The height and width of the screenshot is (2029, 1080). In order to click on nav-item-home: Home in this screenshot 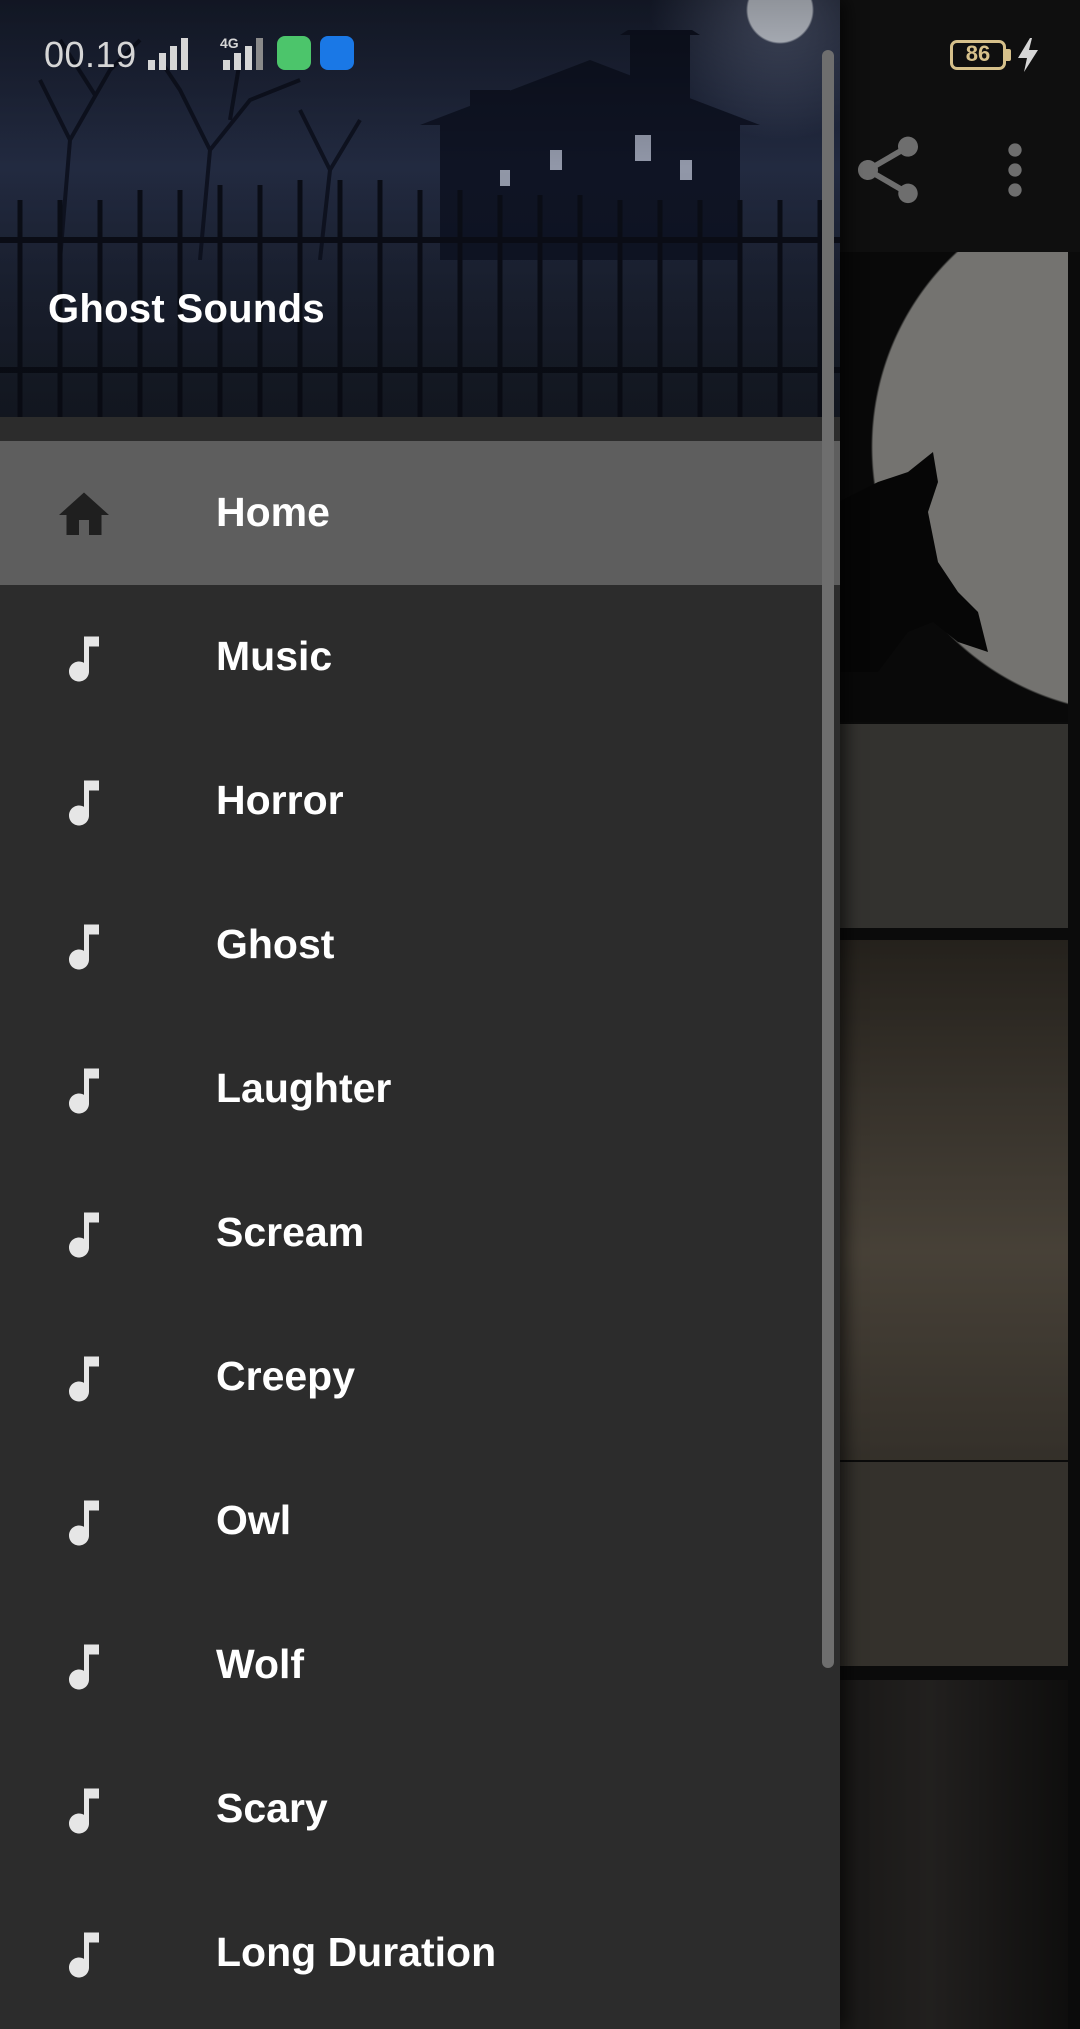, I will do `click(420, 513)`.